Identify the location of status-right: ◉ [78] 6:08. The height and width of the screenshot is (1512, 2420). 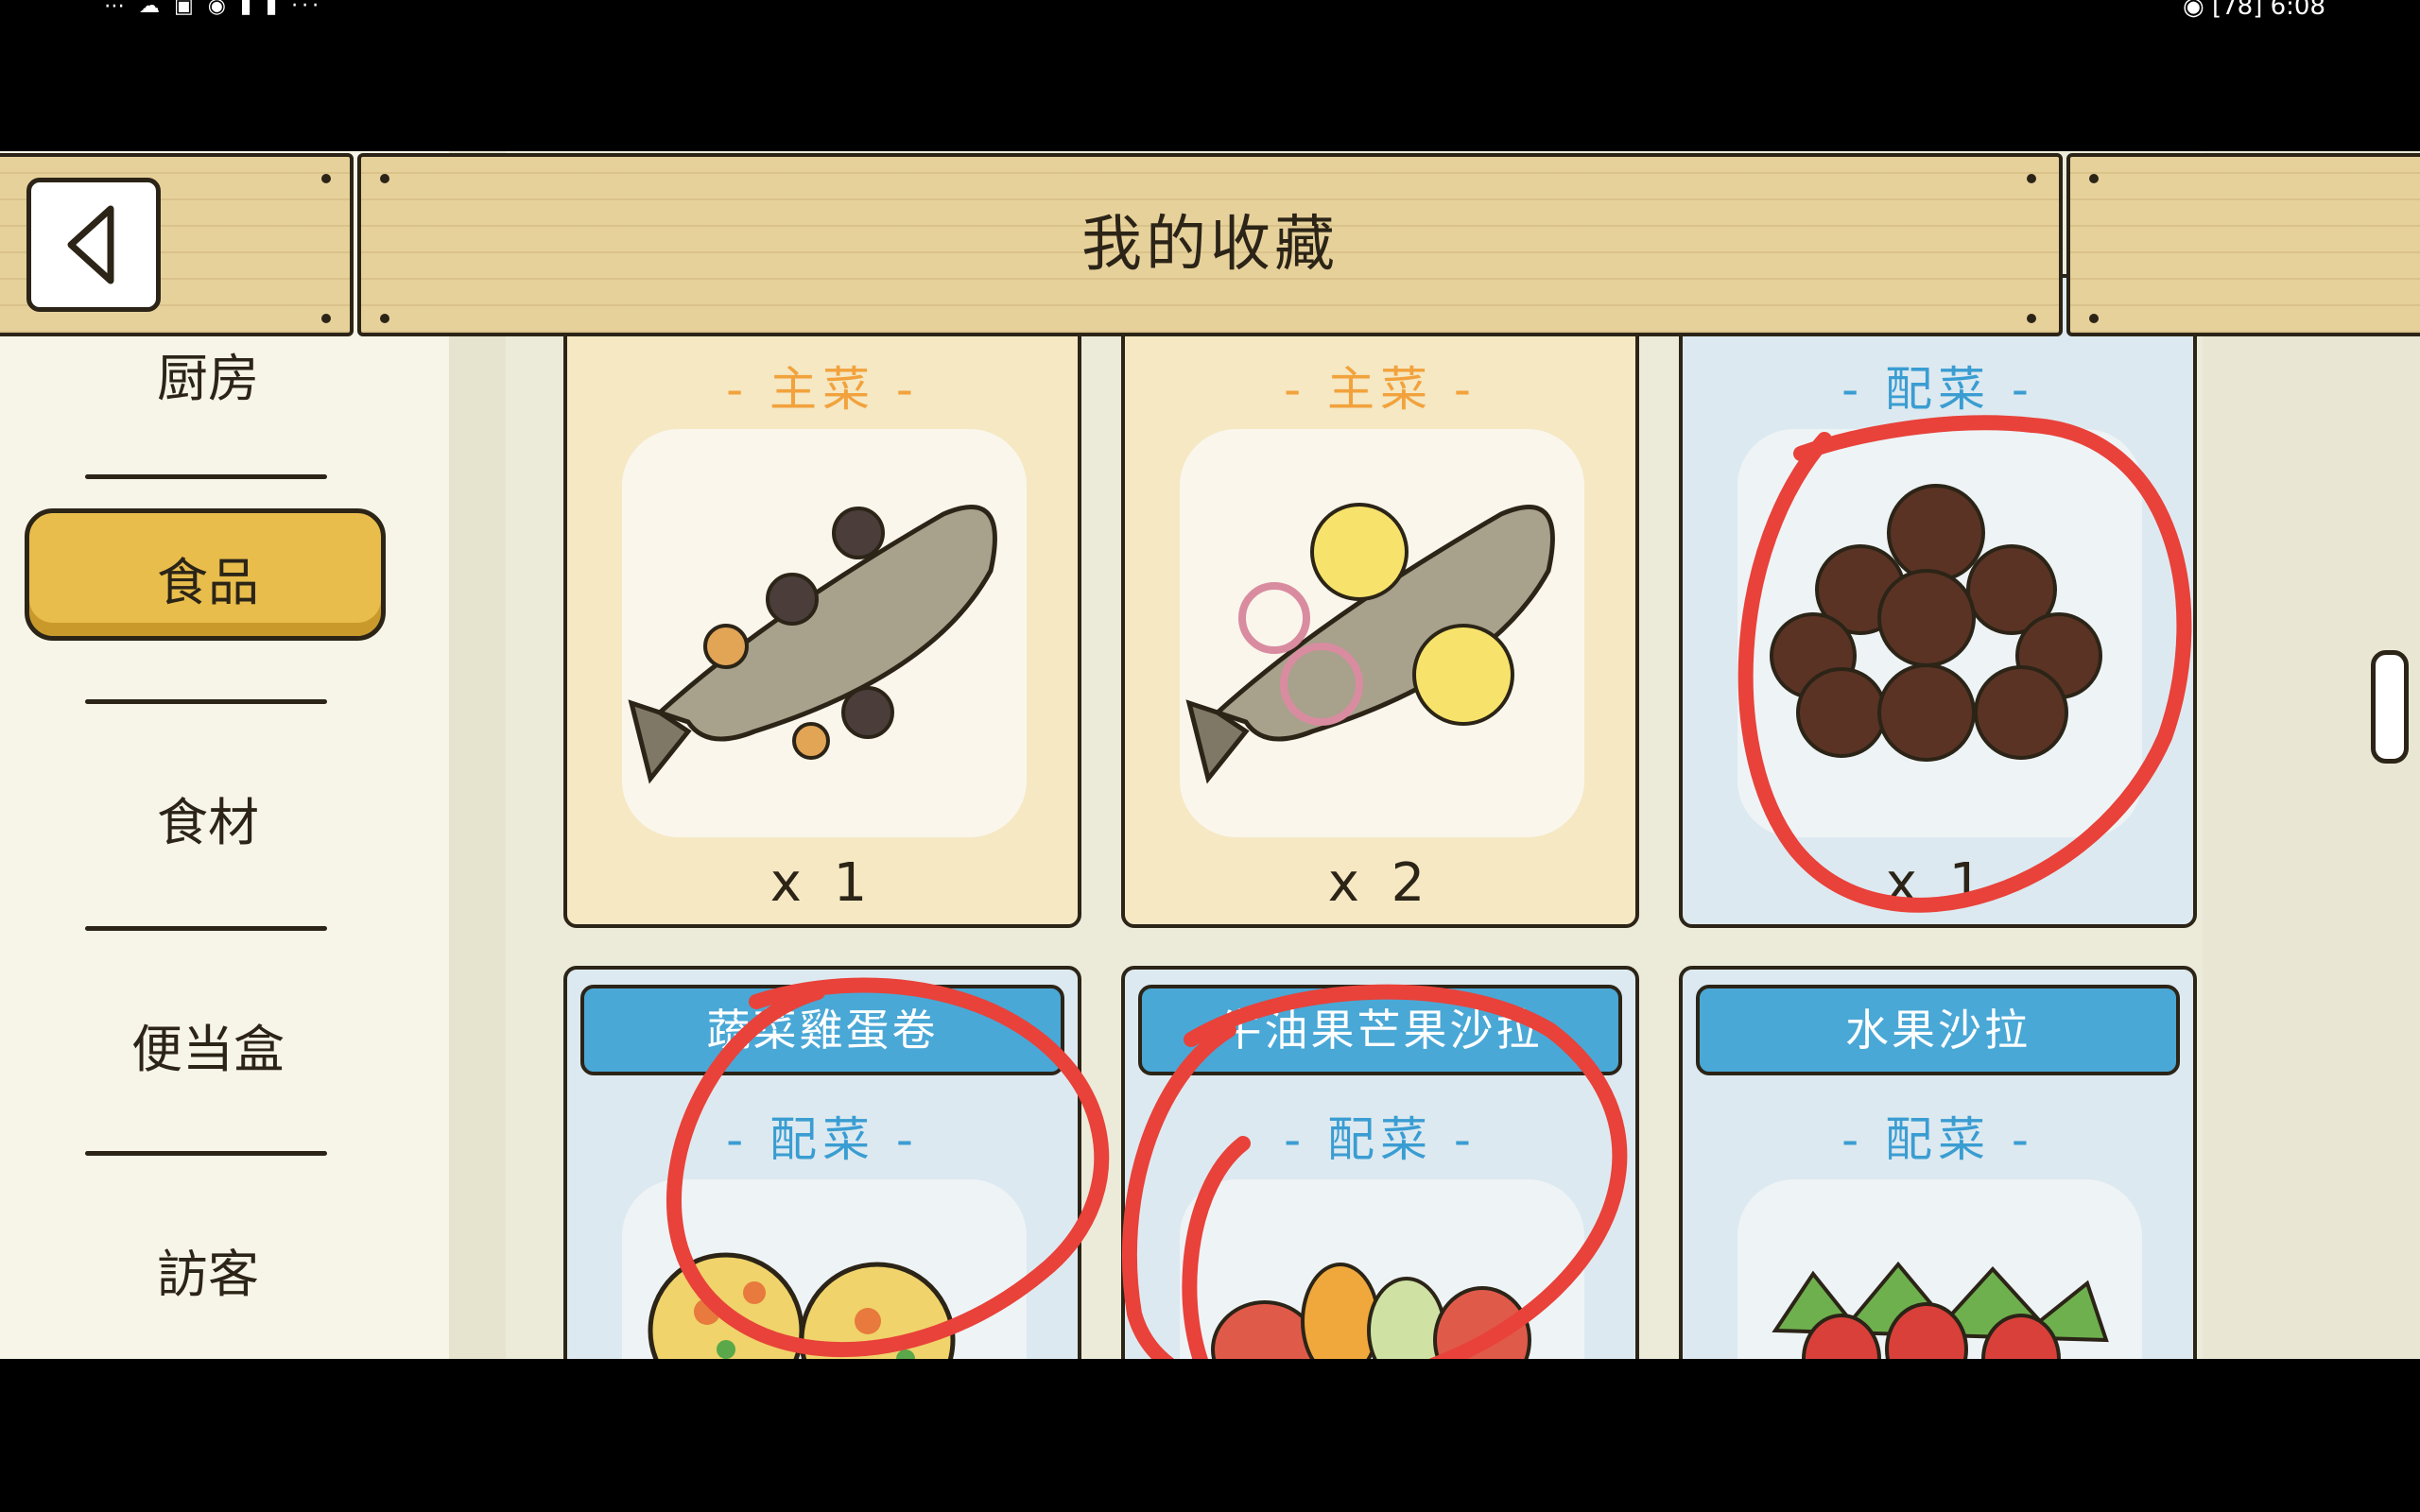
(2254, 10).